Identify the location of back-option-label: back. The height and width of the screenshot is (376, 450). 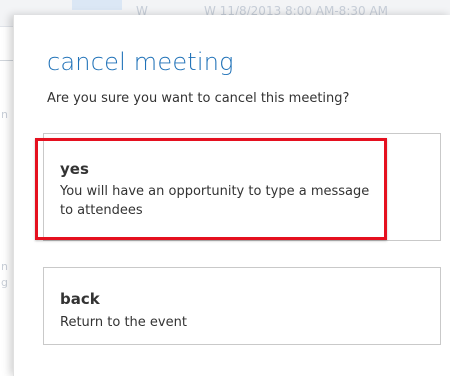
(80, 299).